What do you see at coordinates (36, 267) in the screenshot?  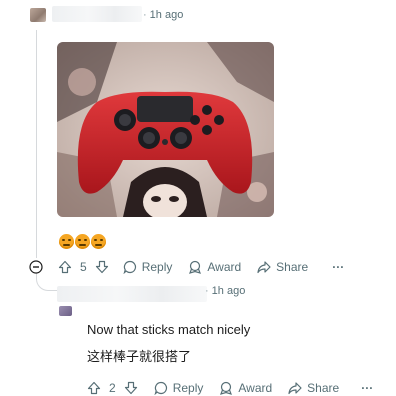 I see `collapse-minus-icon` at bounding box center [36, 267].